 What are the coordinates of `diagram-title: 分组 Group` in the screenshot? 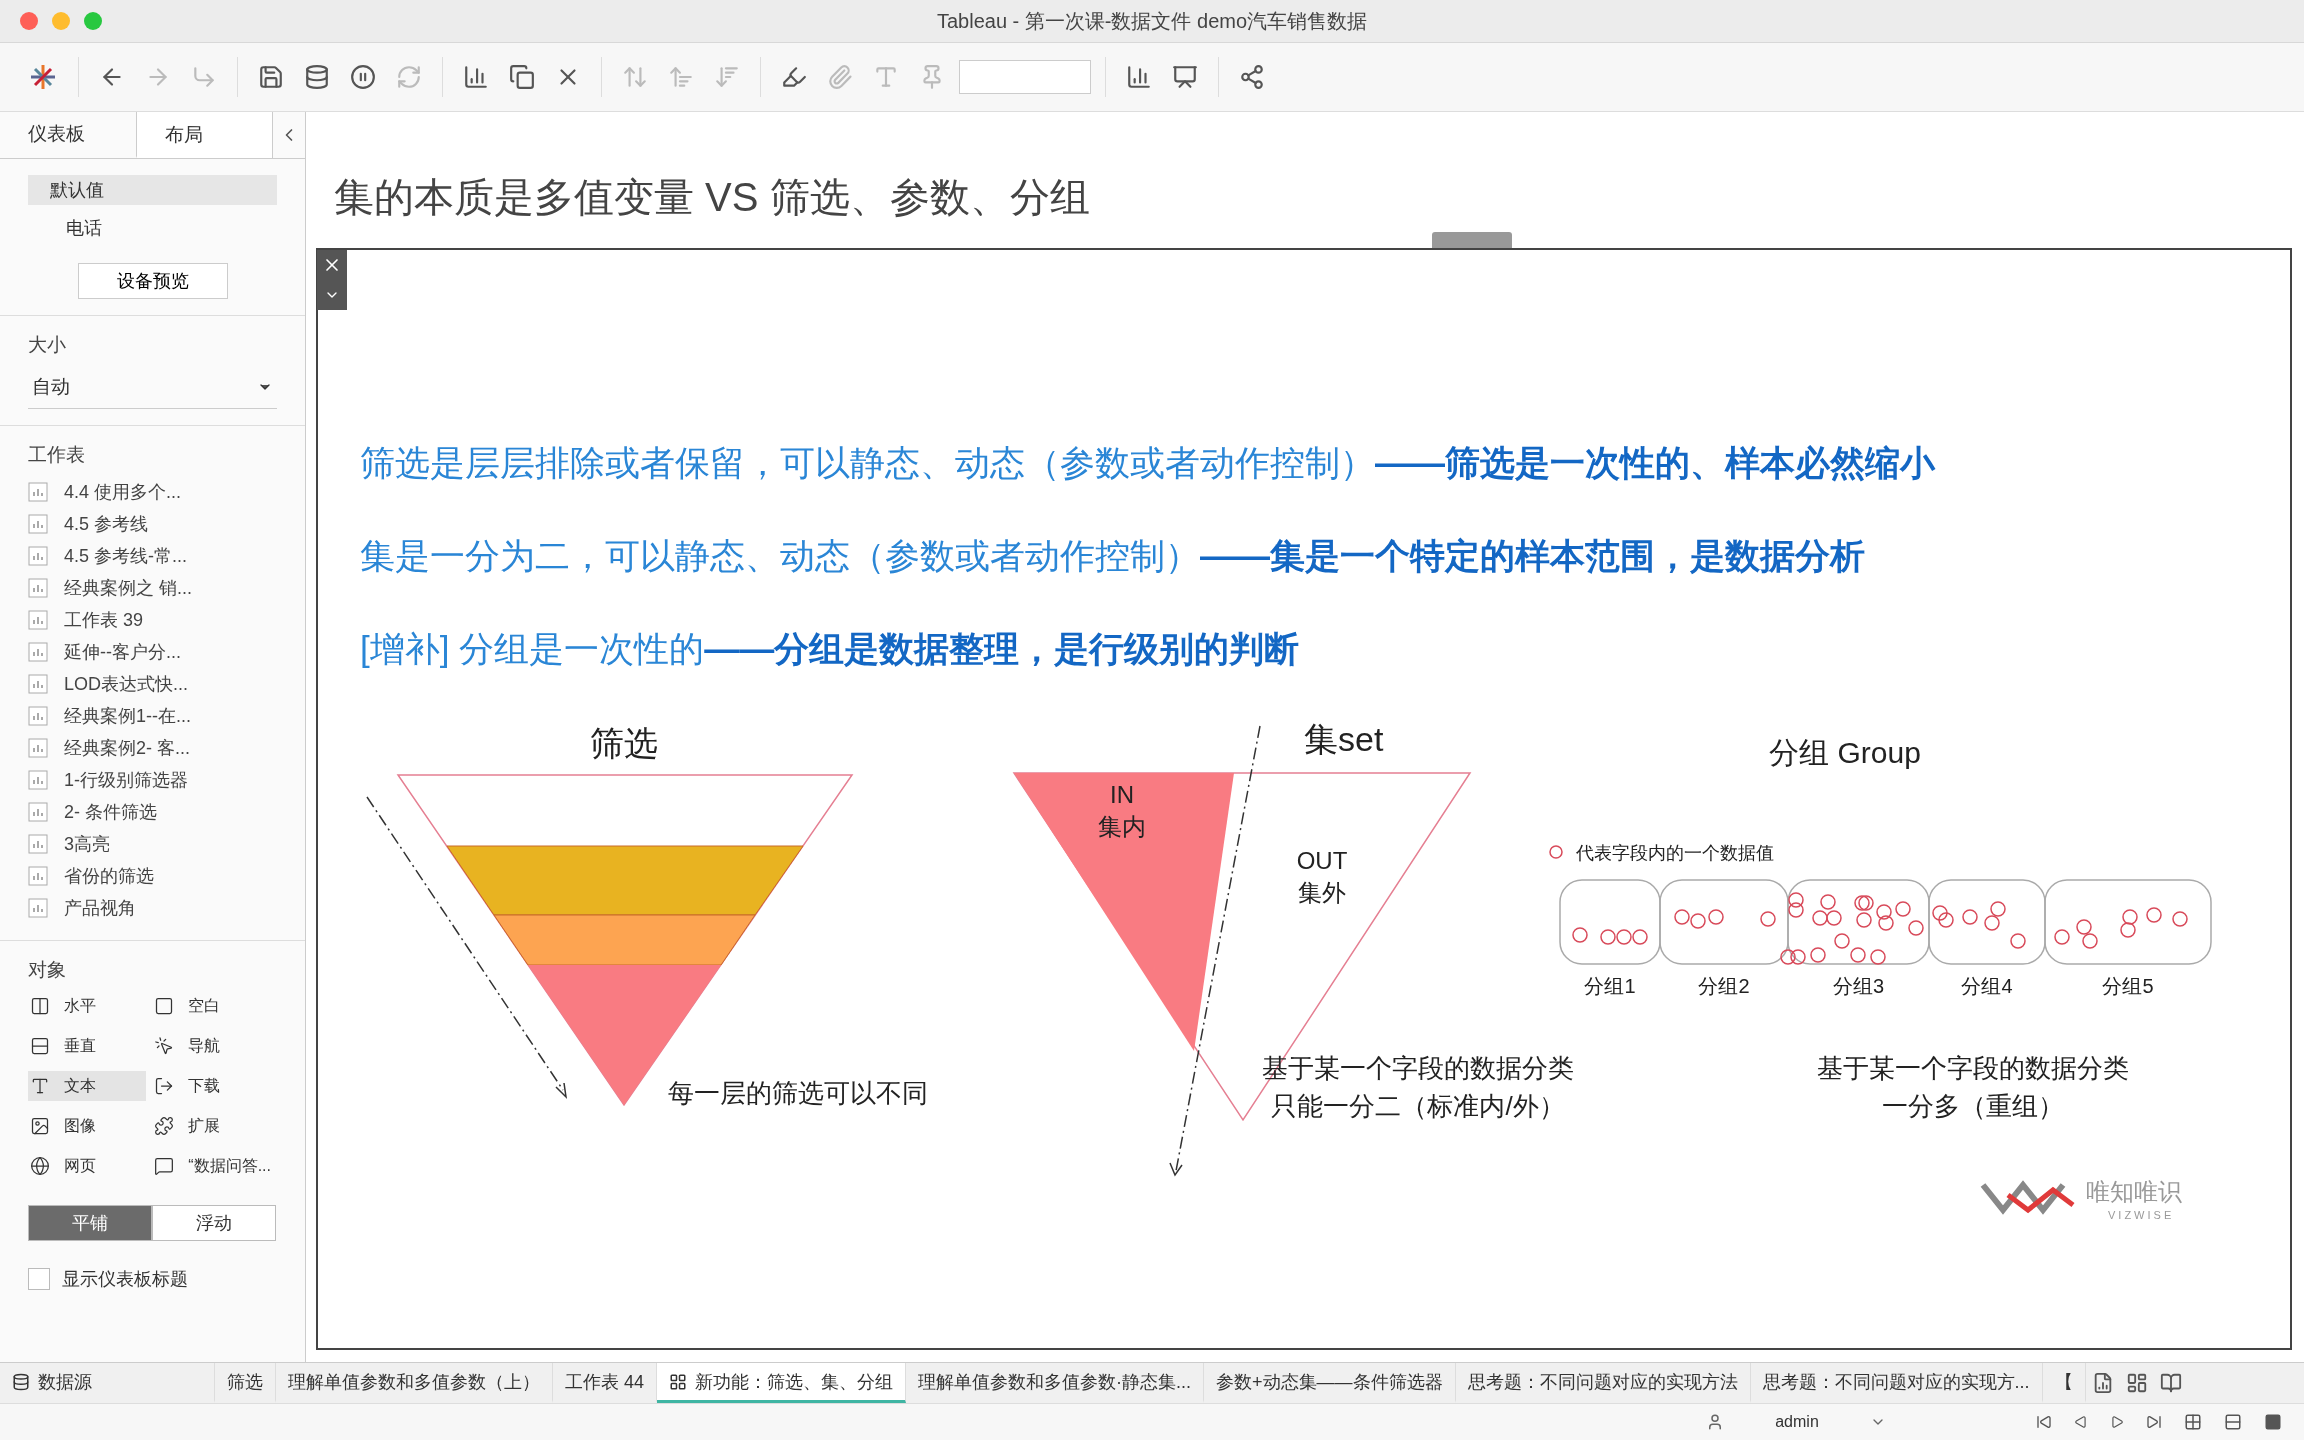 It's located at (1845, 752).